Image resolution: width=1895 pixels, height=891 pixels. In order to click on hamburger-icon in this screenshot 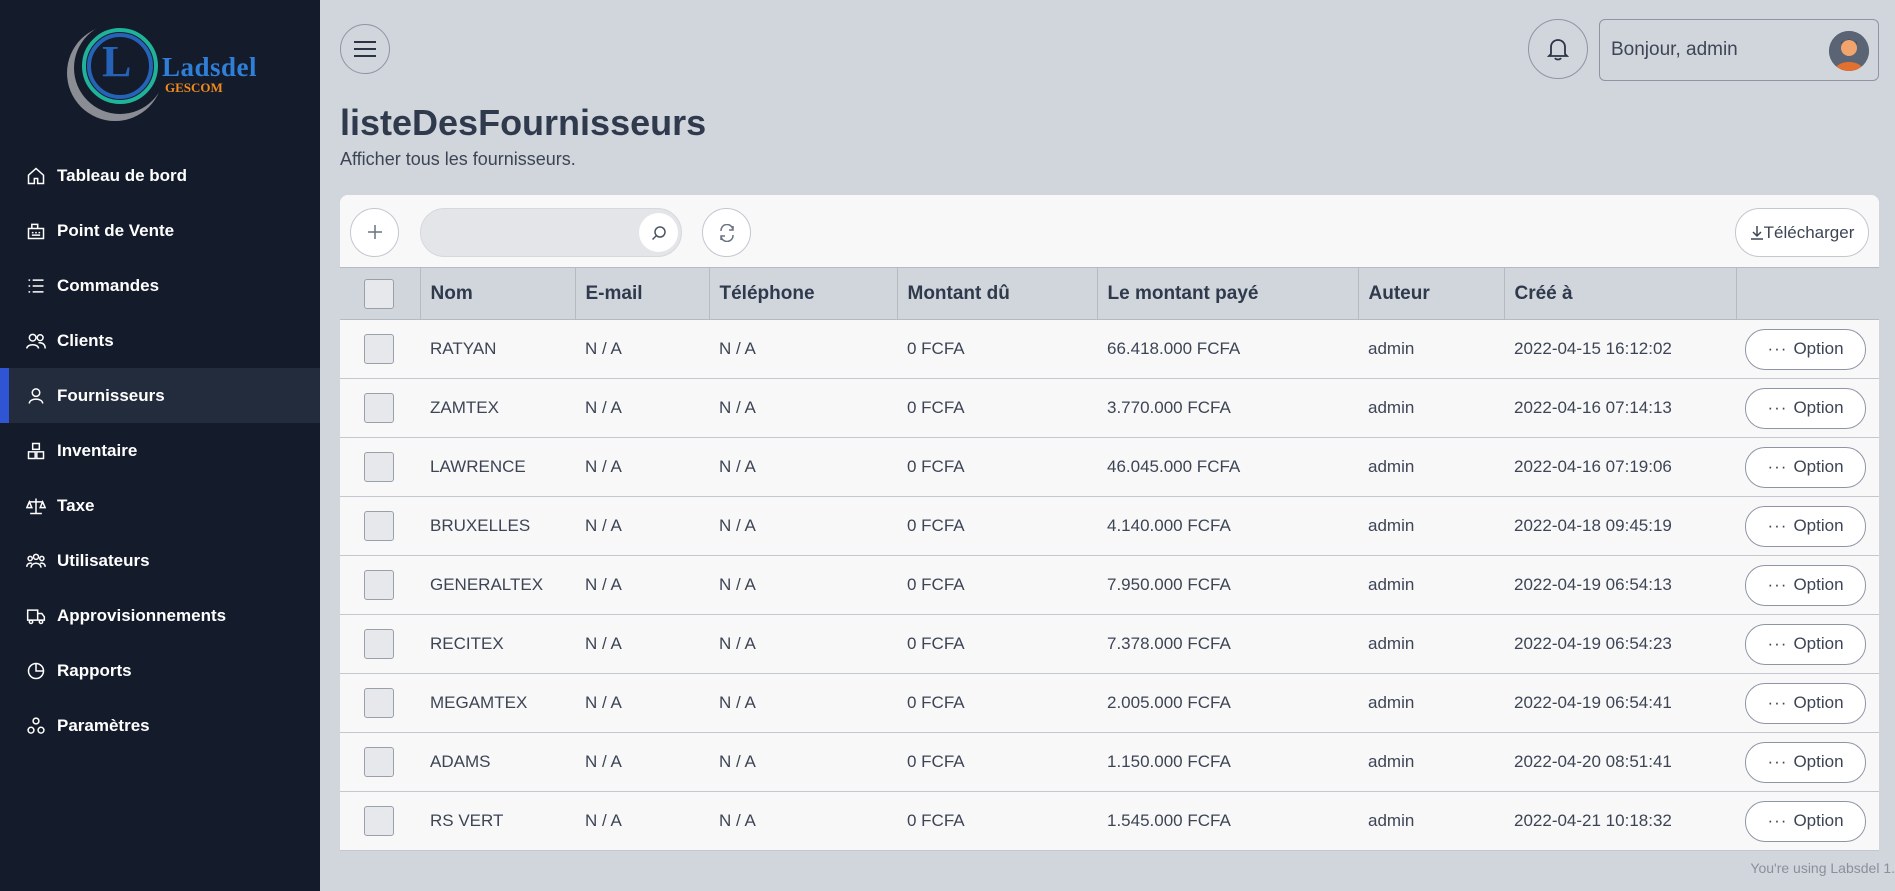, I will do `click(365, 49)`.